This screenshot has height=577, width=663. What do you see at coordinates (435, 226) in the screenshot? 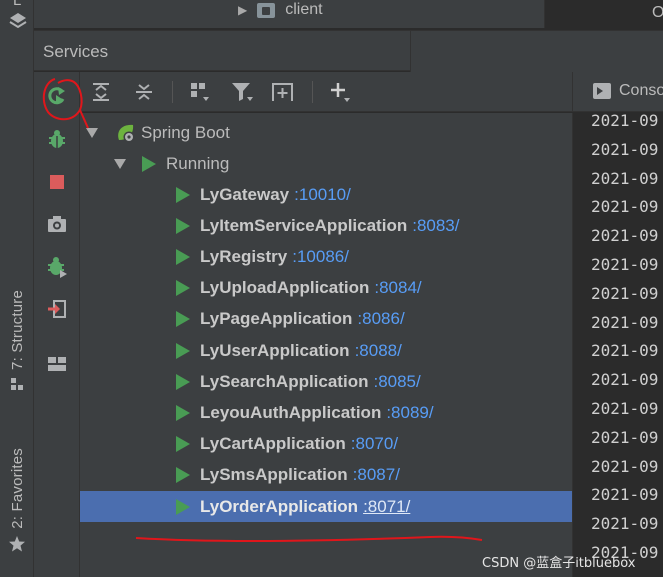
I see `service-port-link: :8083/` at bounding box center [435, 226].